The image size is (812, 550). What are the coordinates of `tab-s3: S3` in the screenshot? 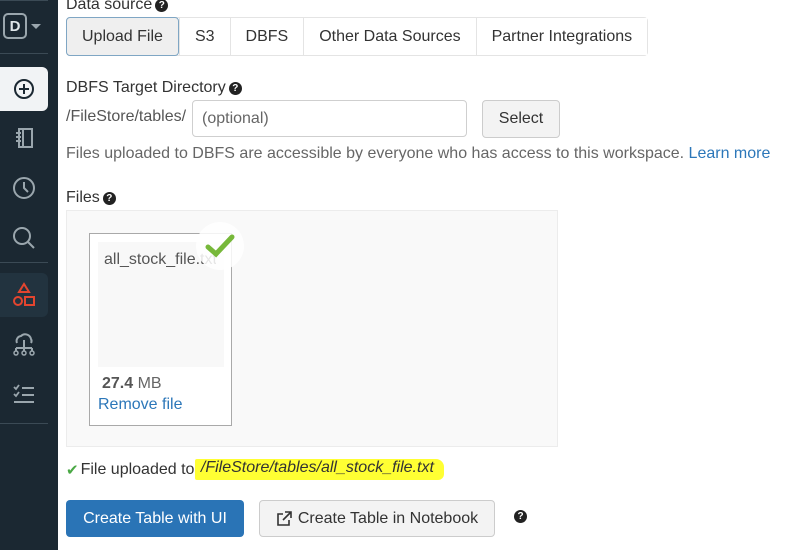 It's located at (204, 36).